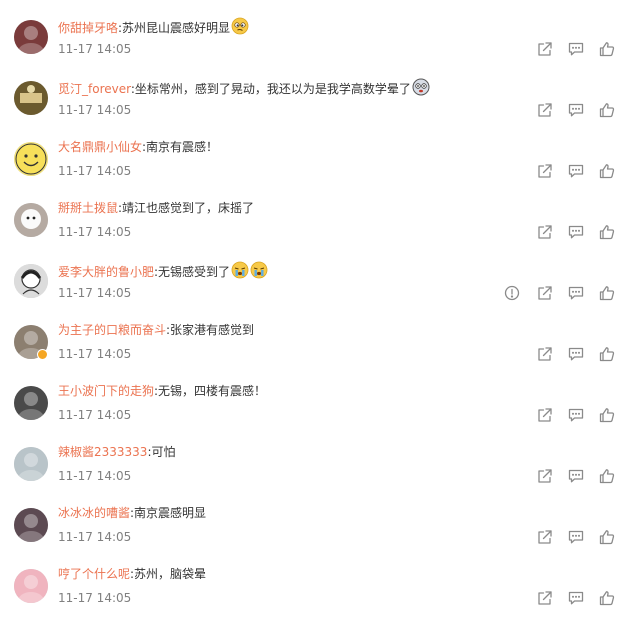  Describe the element at coordinates (168, 513) in the screenshot. I see `comment-text: :南京震感明显` at that location.